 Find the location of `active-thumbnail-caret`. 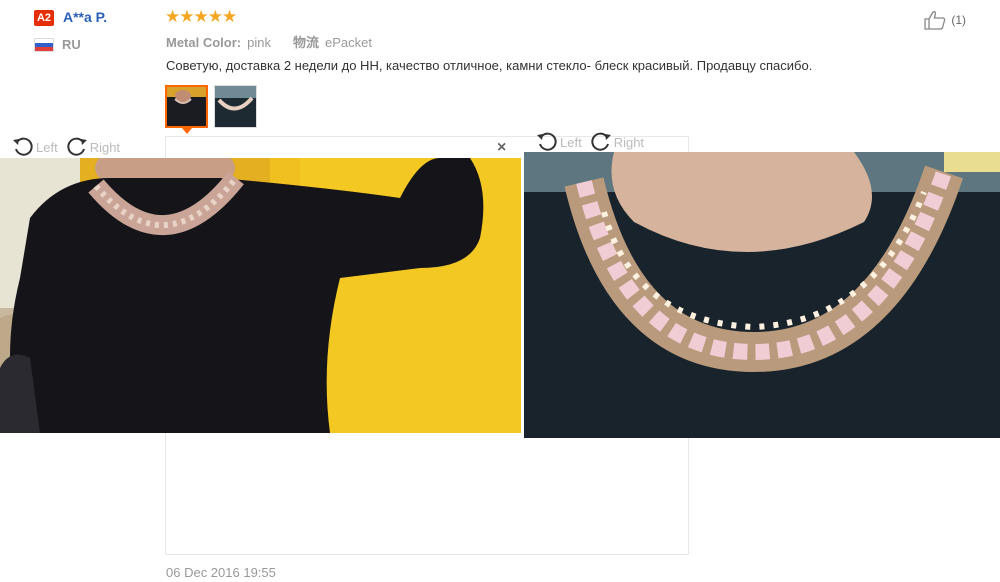

active-thumbnail-caret is located at coordinates (187, 131).